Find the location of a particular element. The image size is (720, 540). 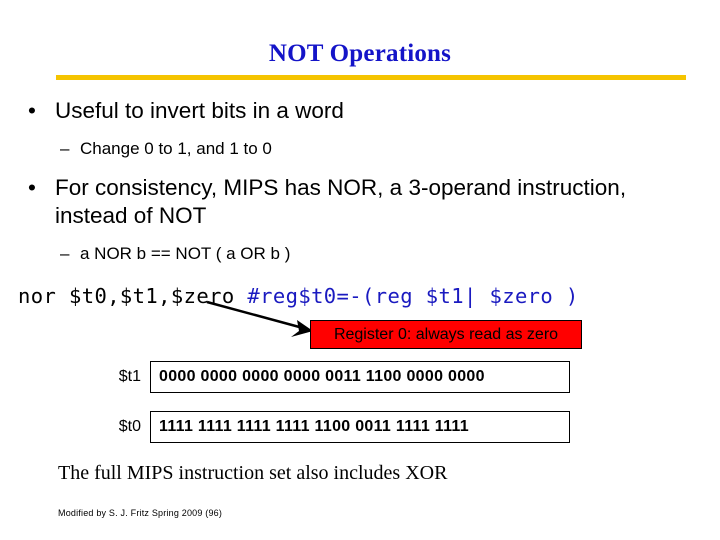

register-label: $t1 is located at coordinates (129, 376).